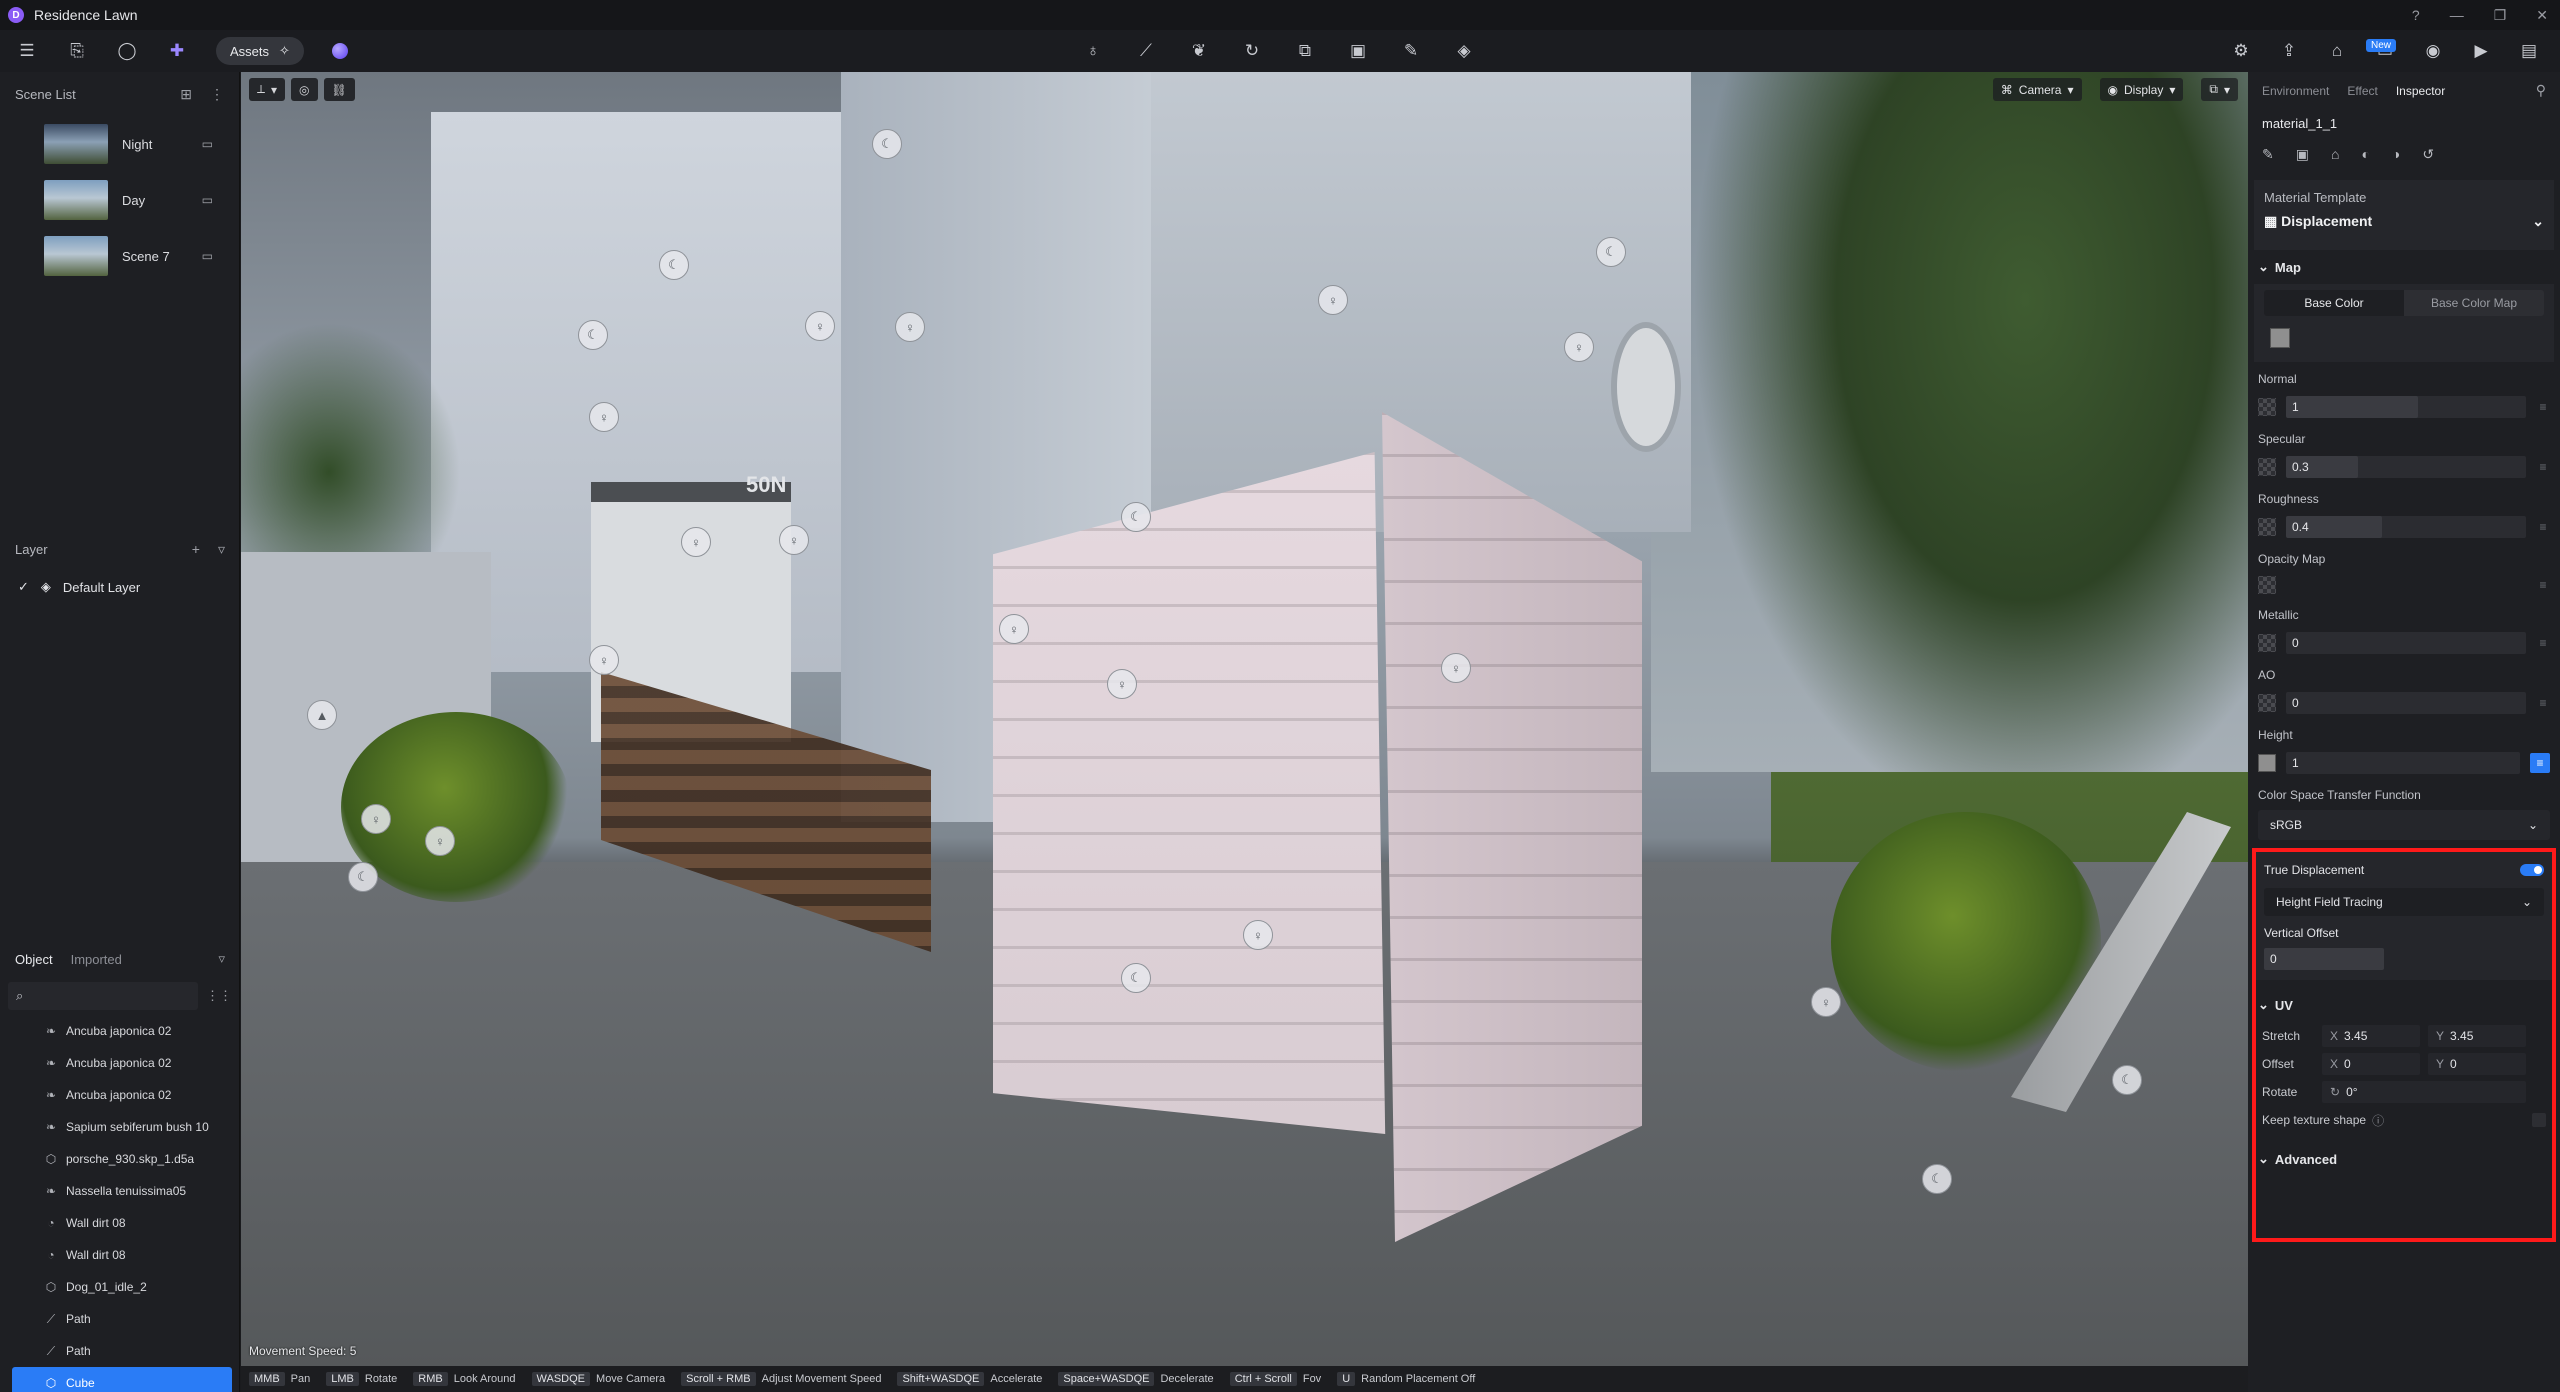 Image resolution: width=2560 pixels, height=1392 pixels. I want to click on display-dropdown: ◉ Display ▾, so click(2141, 89).